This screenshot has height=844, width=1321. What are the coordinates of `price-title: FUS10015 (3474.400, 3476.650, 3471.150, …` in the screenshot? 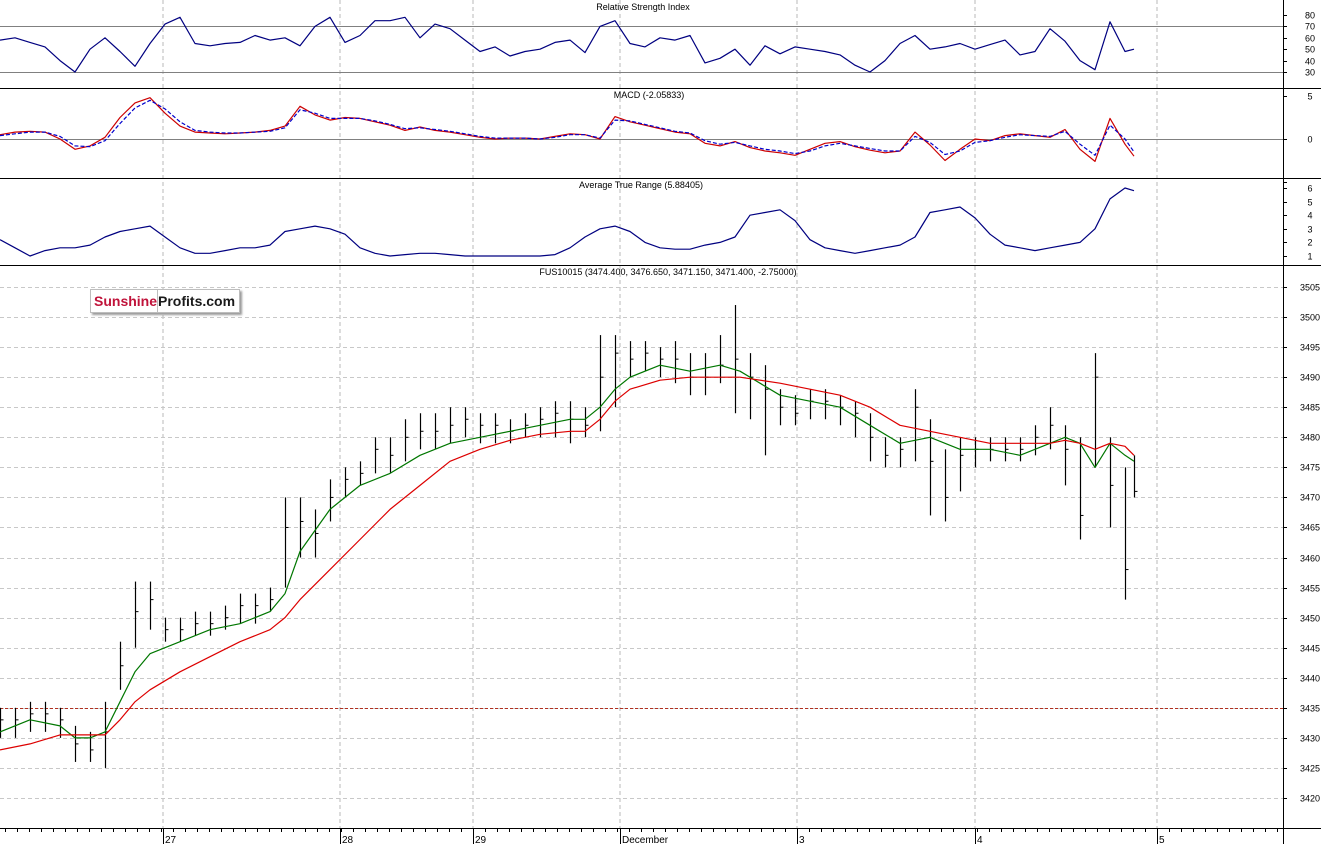 It's located at (667, 272).